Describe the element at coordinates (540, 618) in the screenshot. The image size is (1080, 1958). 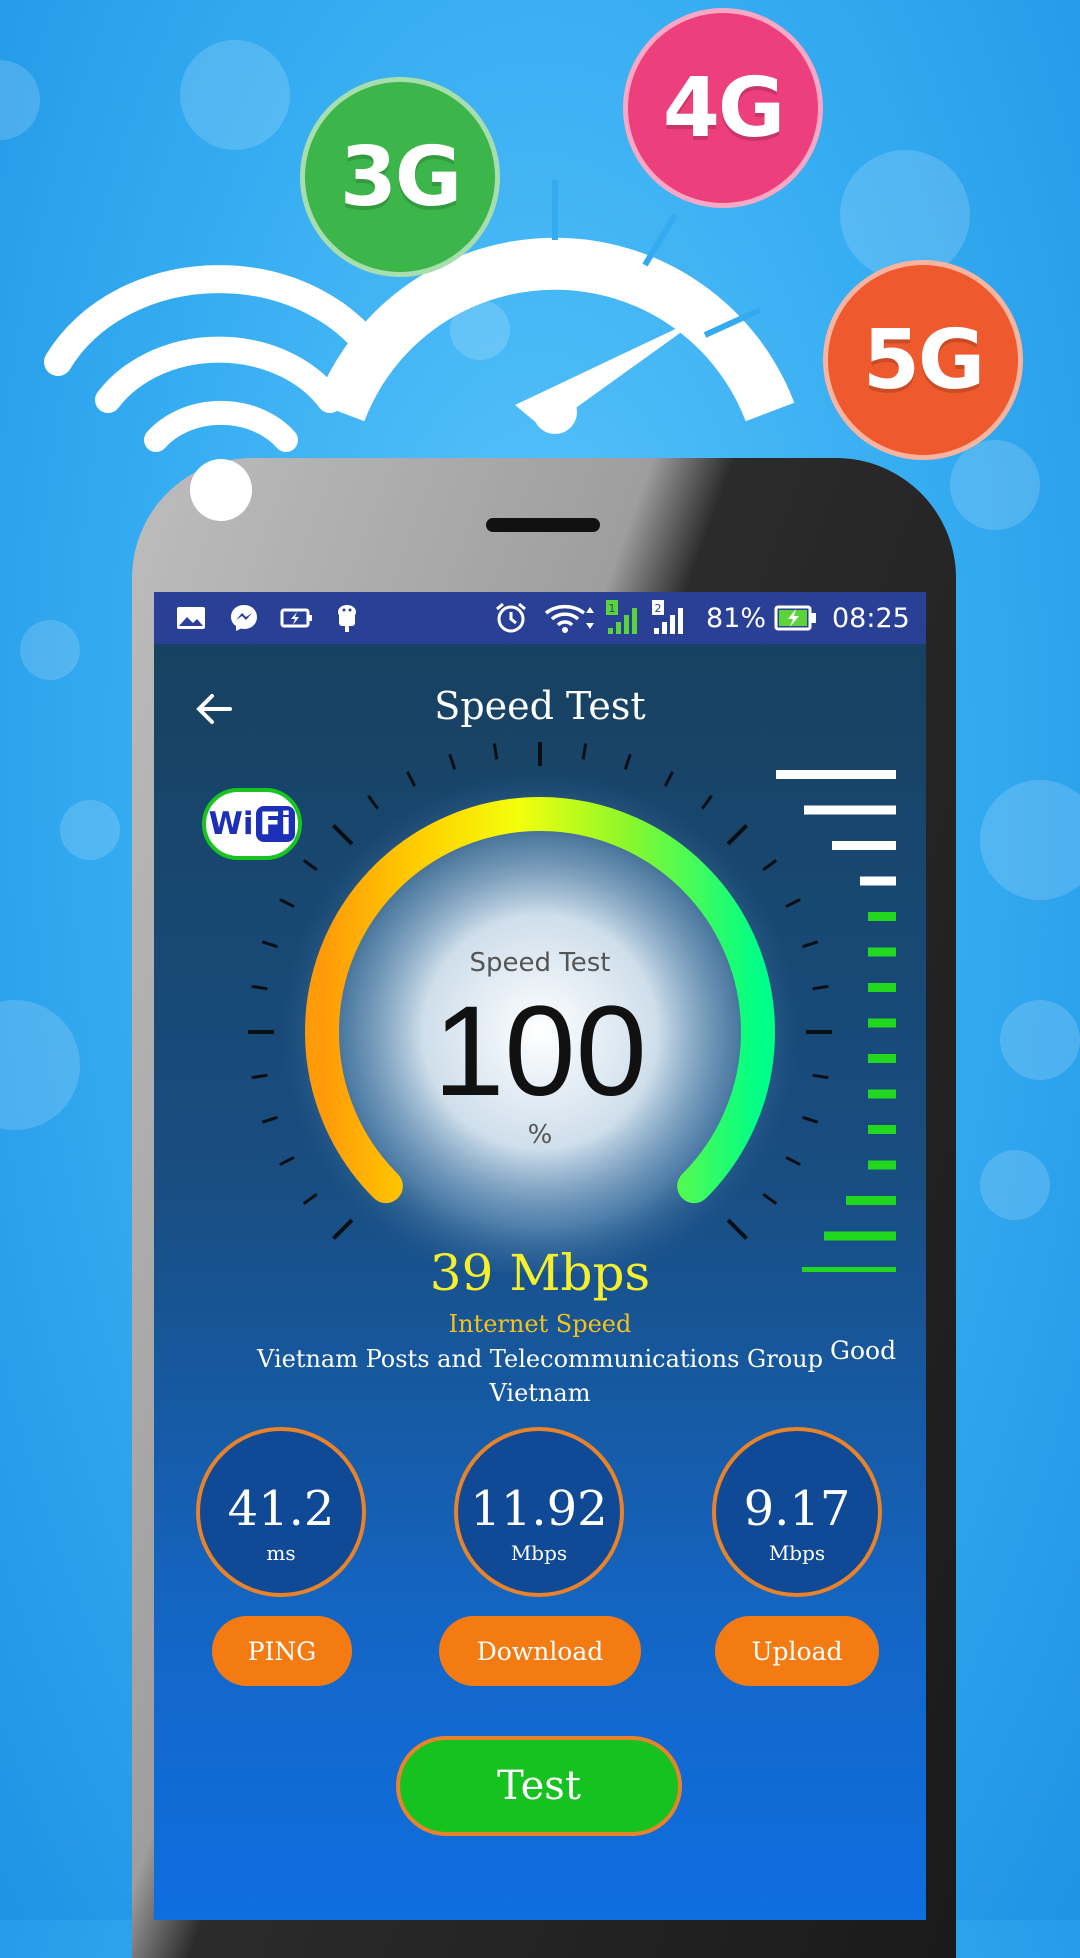
I see `status-bar: 1 2 81% 08:25` at that location.